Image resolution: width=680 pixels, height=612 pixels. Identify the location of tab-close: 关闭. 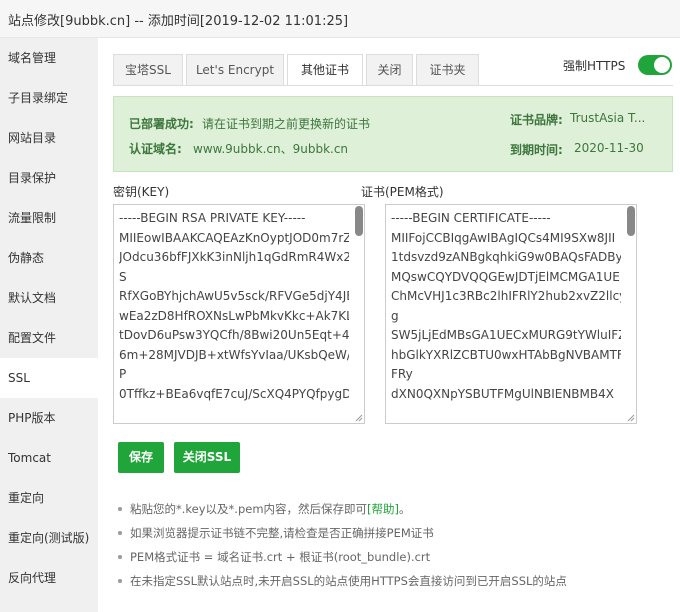
(389, 69).